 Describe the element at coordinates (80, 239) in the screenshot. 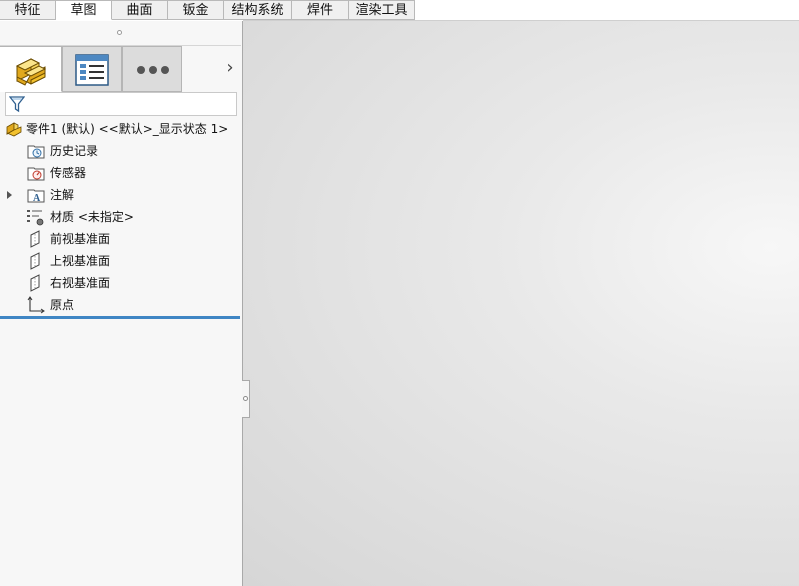

I see `tree-item-label: 前视基准面` at that location.